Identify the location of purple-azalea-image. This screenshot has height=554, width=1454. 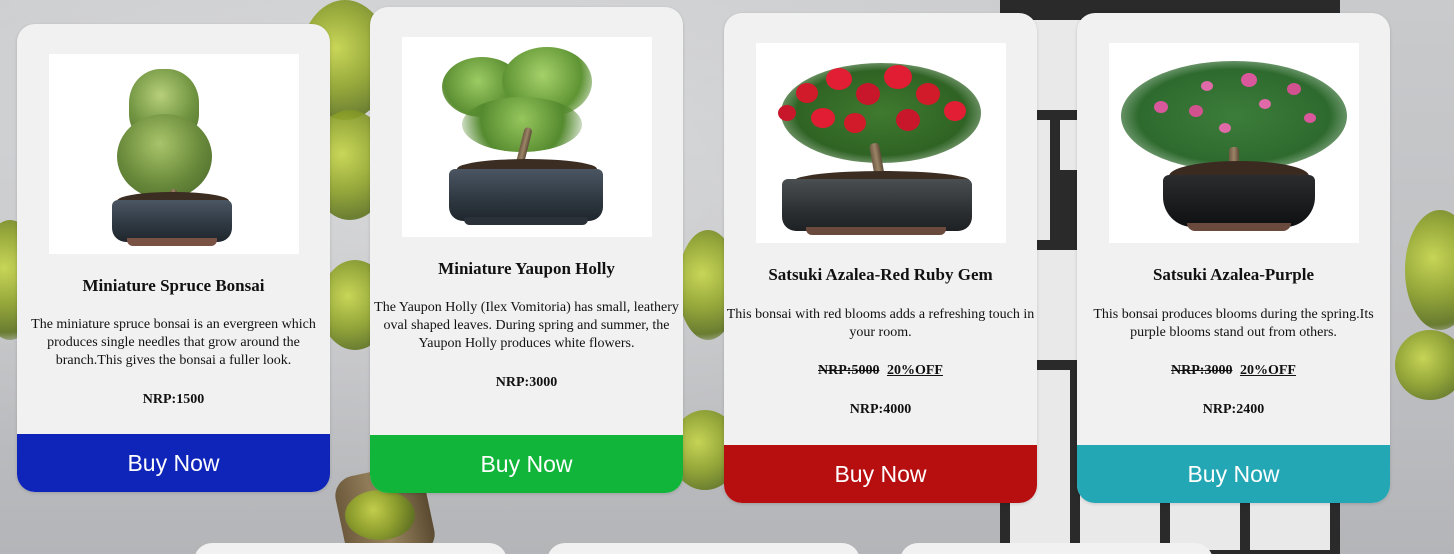
(1233, 143).